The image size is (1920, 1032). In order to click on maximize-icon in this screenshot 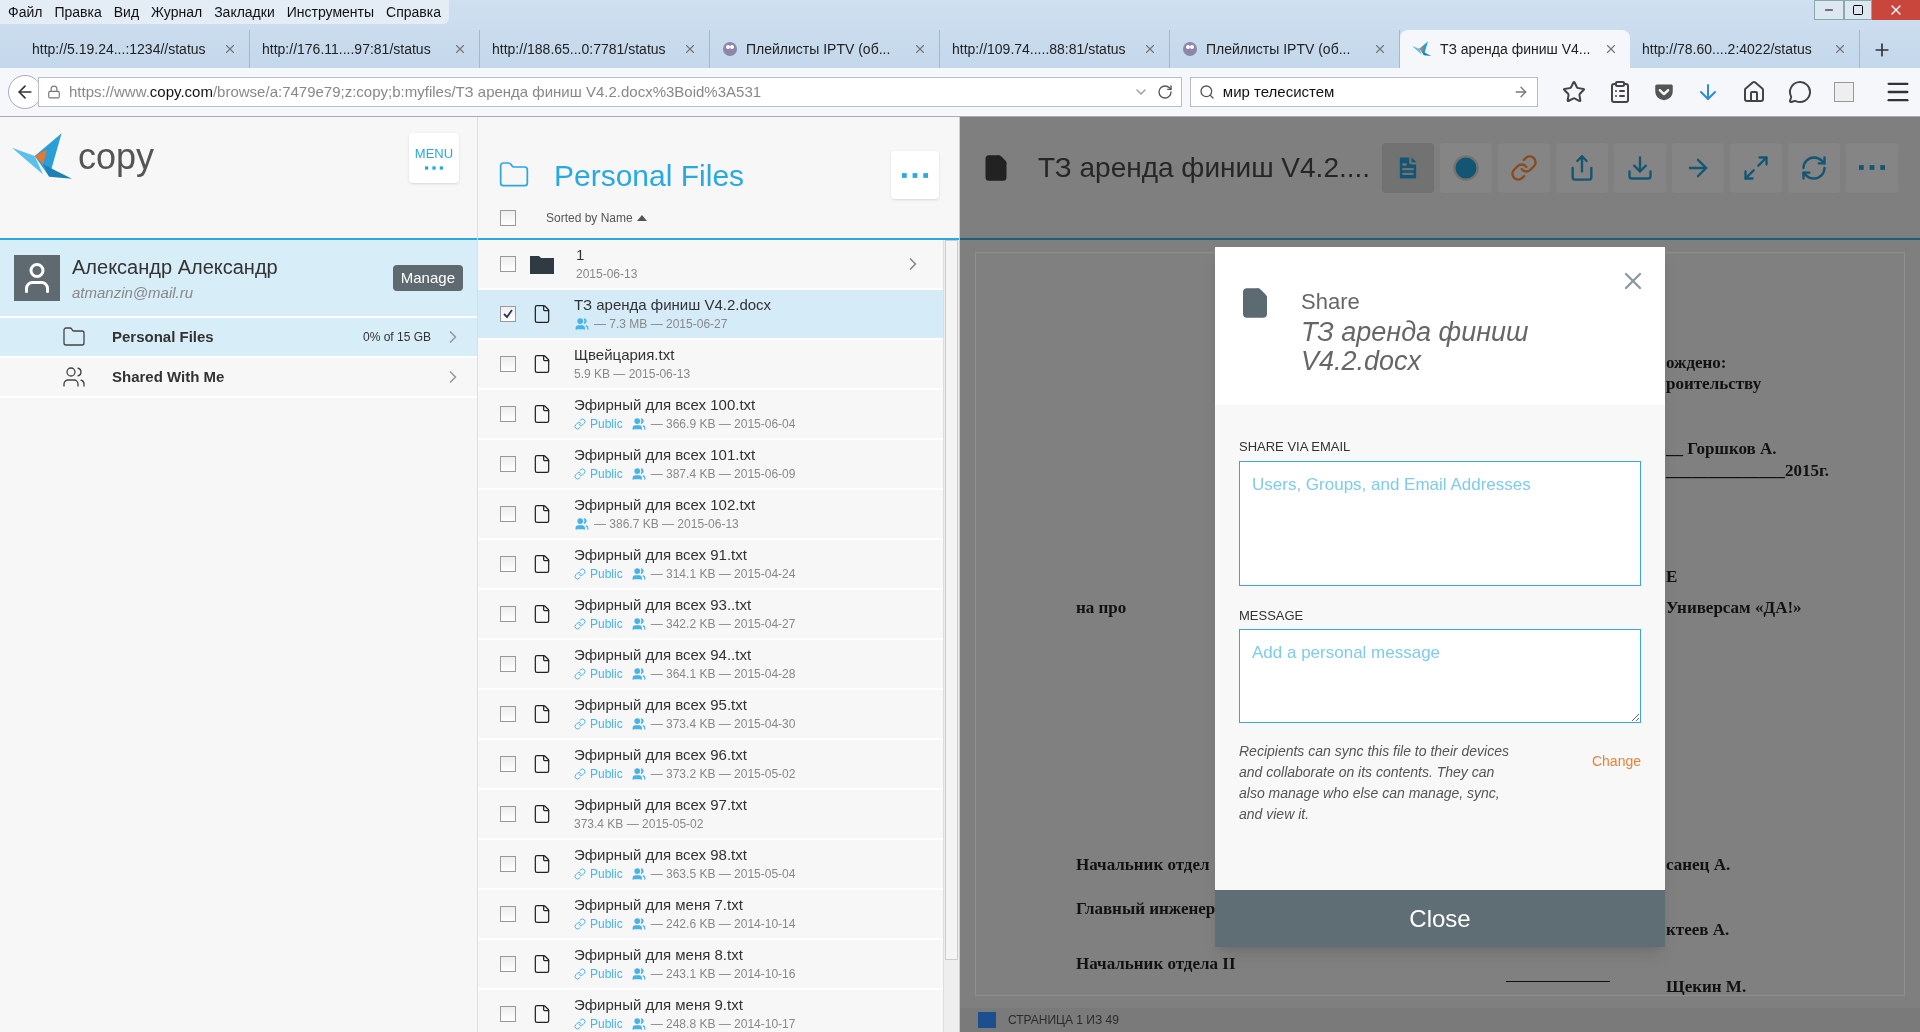, I will do `click(1858, 10)`.